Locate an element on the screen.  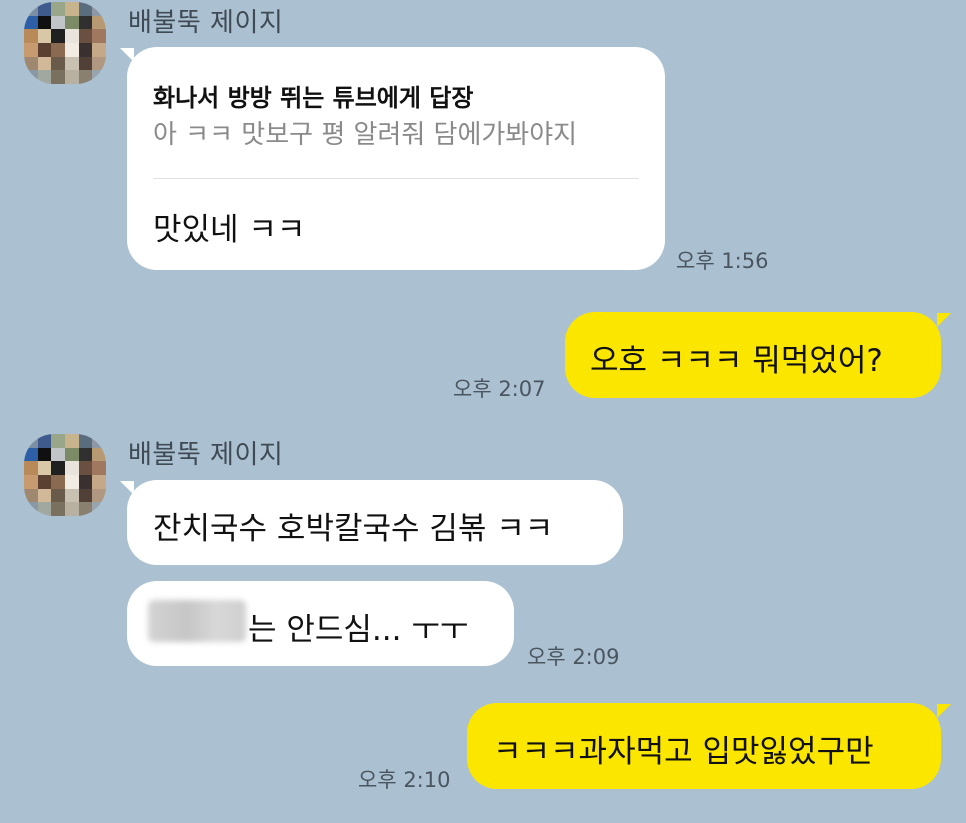
message-time: 오후 1:56 is located at coordinates (722, 261).